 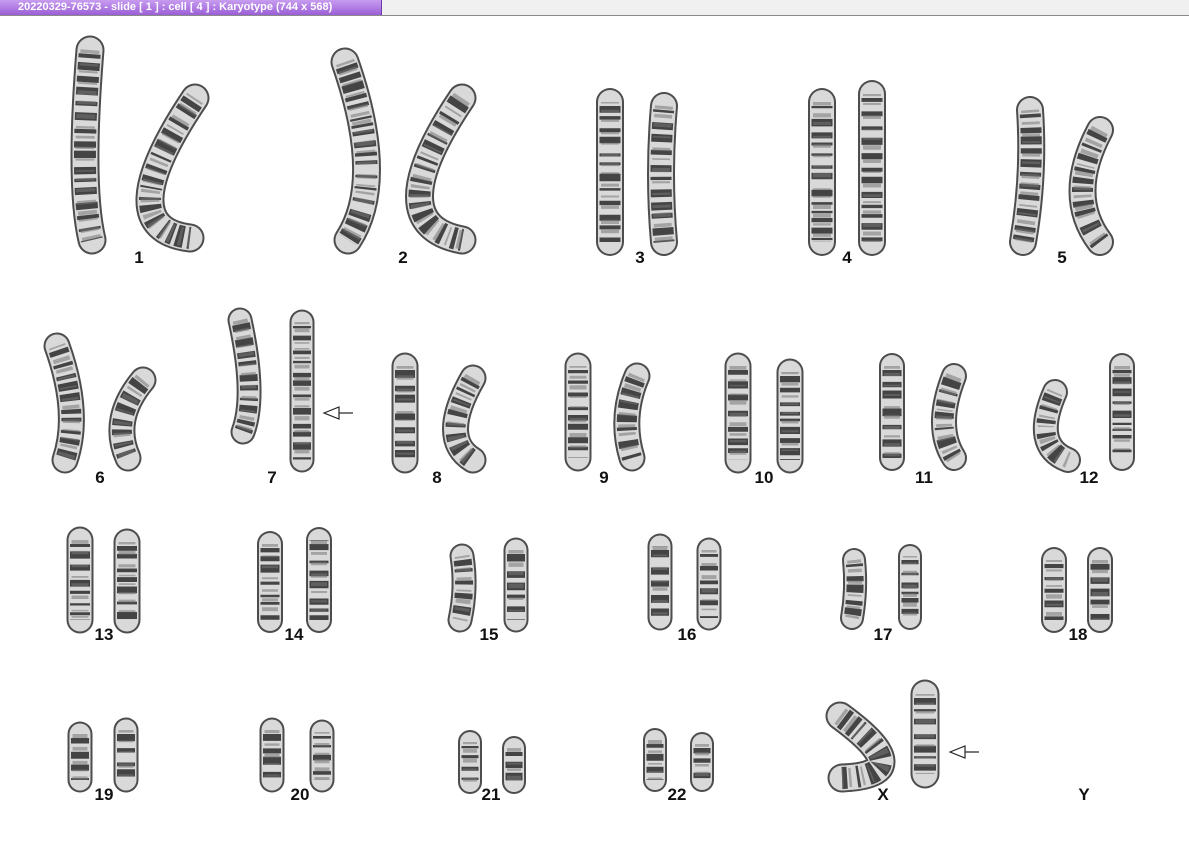 What do you see at coordinates (489, 634) in the screenshot?
I see `chromosome-label-15: 15` at bounding box center [489, 634].